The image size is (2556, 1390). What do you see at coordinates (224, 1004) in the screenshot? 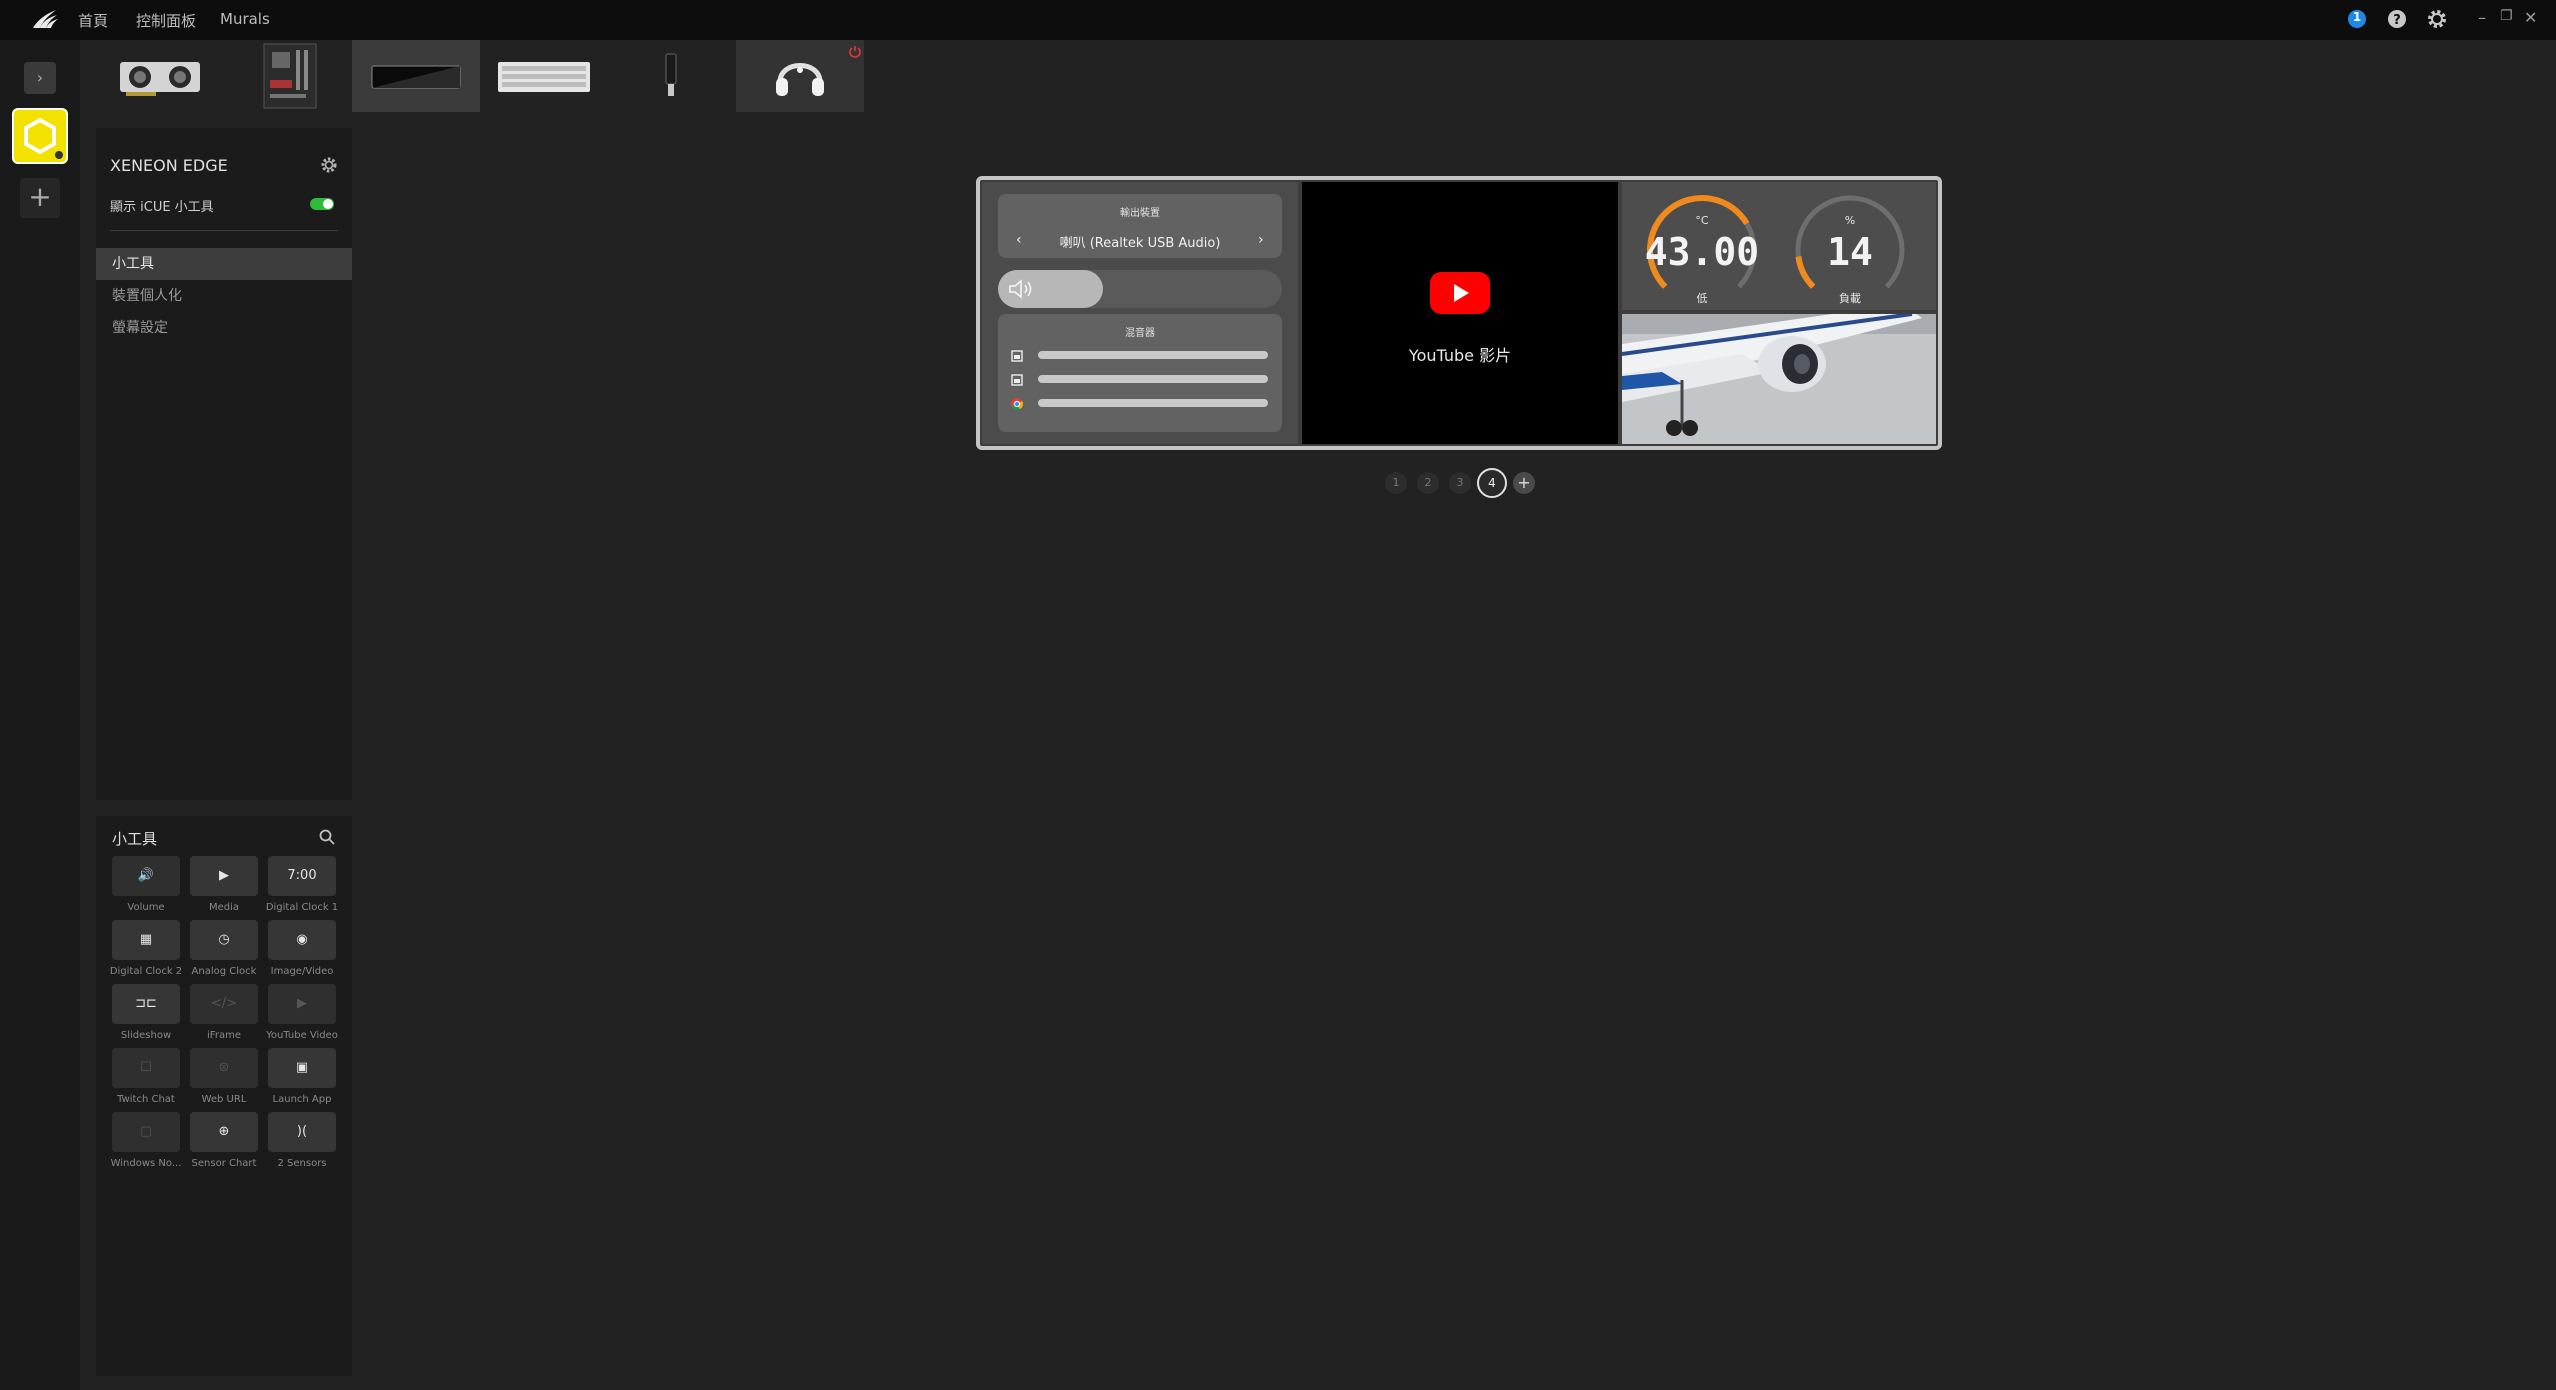
I see `widget-tile: </>` at bounding box center [224, 1004].